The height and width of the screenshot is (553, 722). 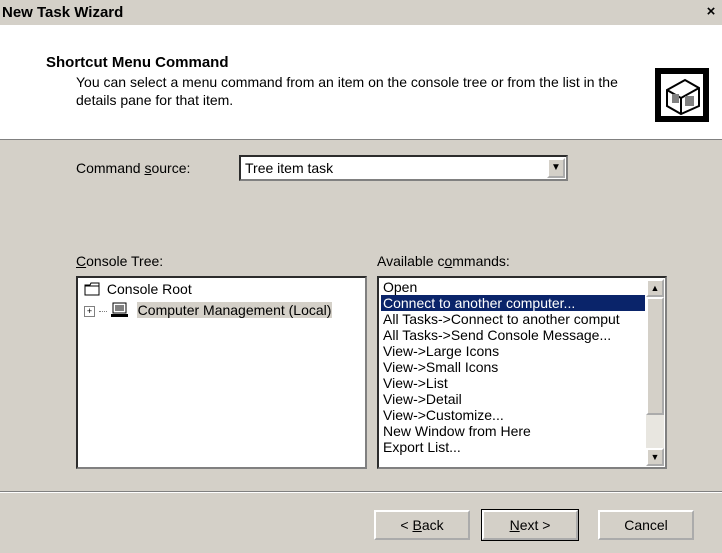 I want to click on cancel-button: Cancel, so click(x=646, y=525).